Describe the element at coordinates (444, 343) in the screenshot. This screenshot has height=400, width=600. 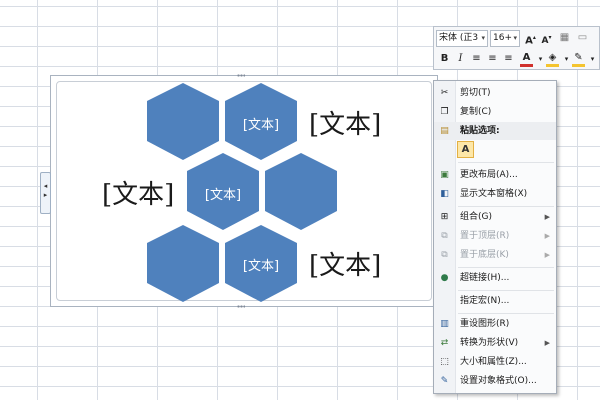
I see `convert-shapes-icon: ⇄` at that location.